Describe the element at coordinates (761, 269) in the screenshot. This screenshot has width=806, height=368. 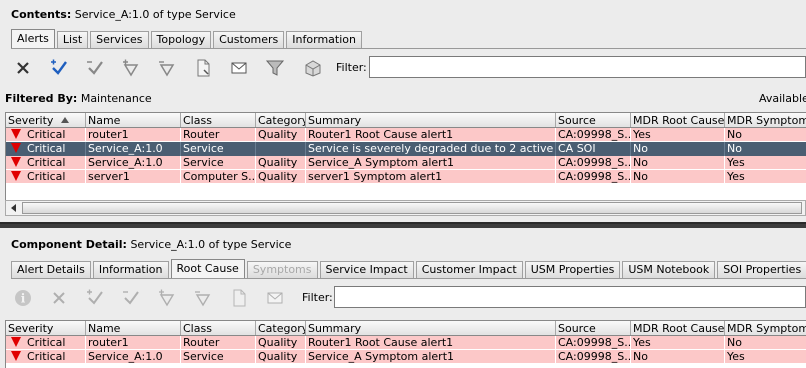
I see `tab-soi-properties: SOI Properties` at that location.